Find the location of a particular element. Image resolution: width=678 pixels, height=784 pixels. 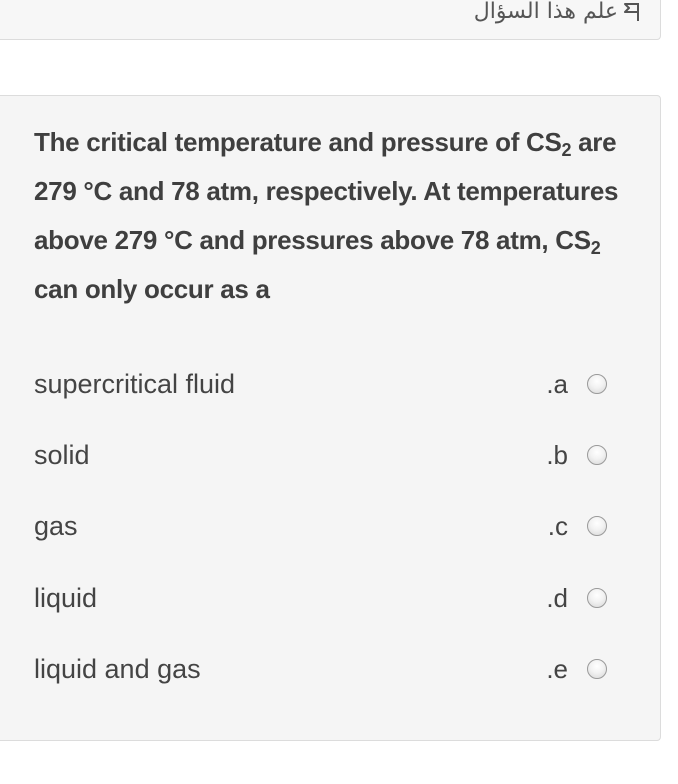

answer-option-a: supercritical fluid .a is located at coordinates (330, 384).